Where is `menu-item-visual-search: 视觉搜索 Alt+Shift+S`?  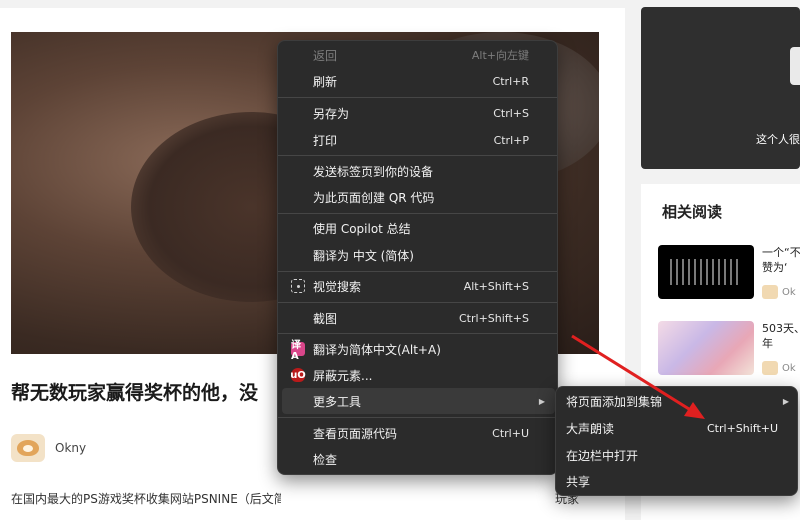 menu-item-visual-search: 视觉搜索 Alt+Shift+S is located at coordinates (418, 286).